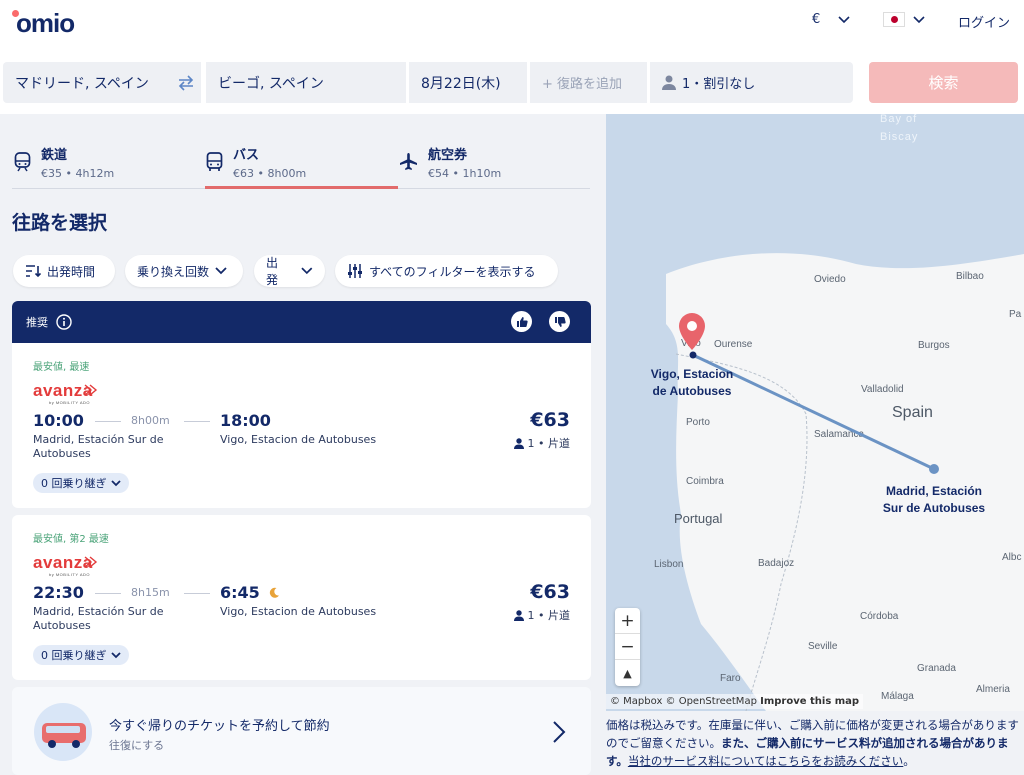  I want to click on map-label-burgos: Burgos, so click(934, 345).